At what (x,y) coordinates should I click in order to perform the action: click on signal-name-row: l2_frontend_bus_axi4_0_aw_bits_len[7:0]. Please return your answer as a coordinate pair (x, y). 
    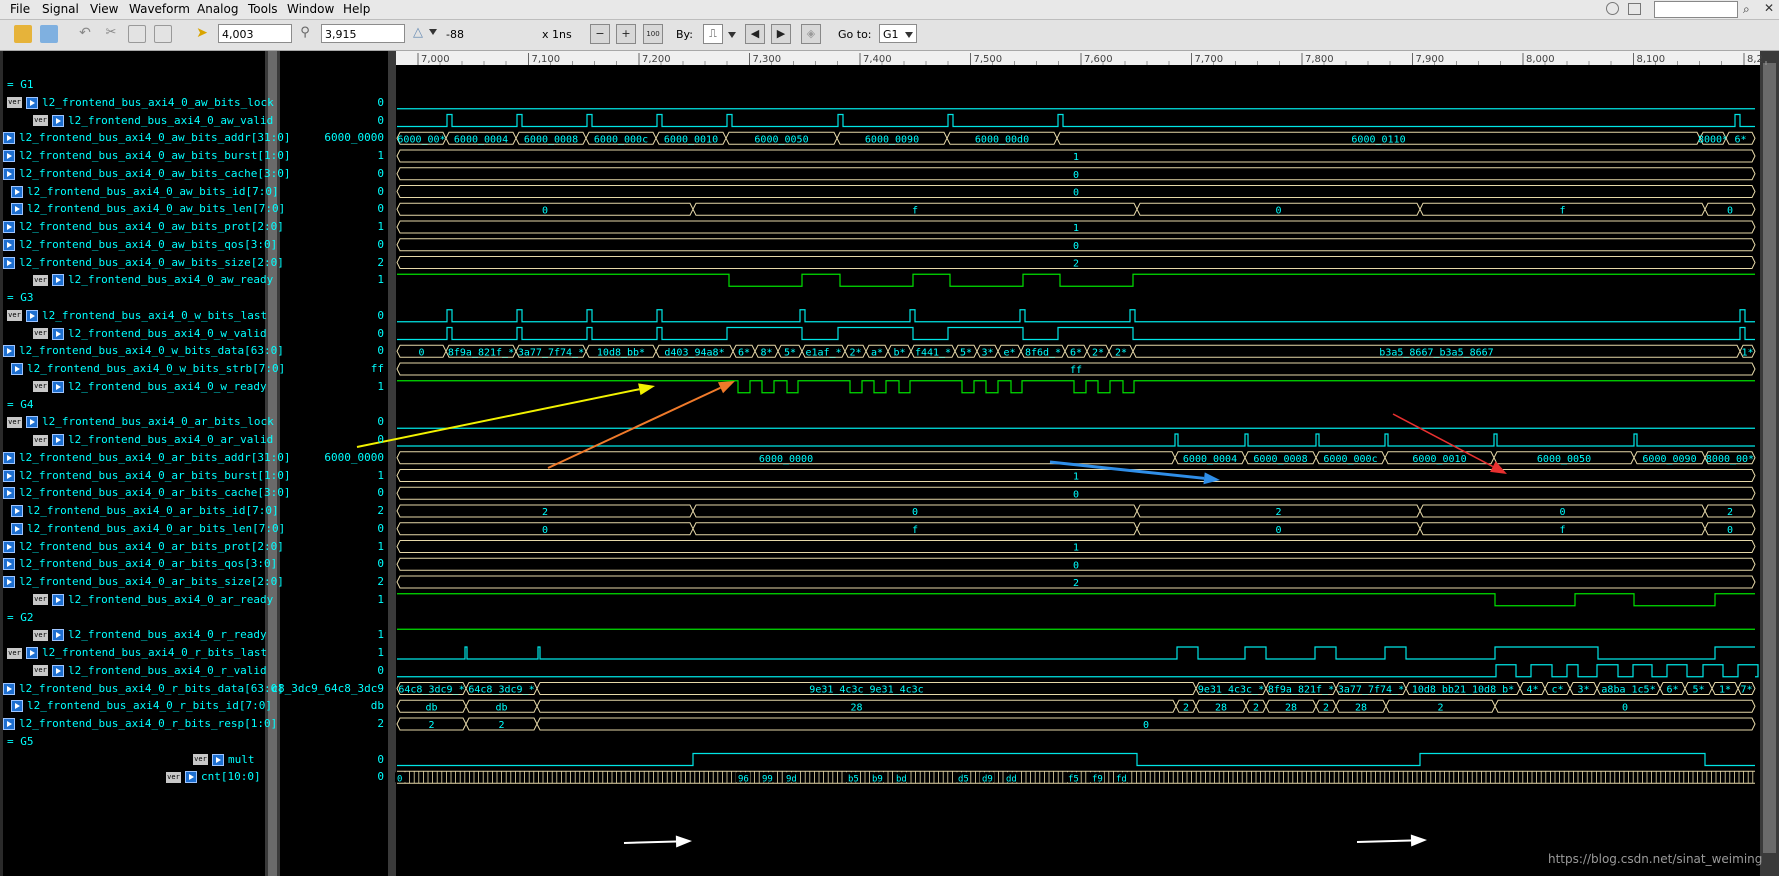
    Looking at the image, I should click on (148, 209).